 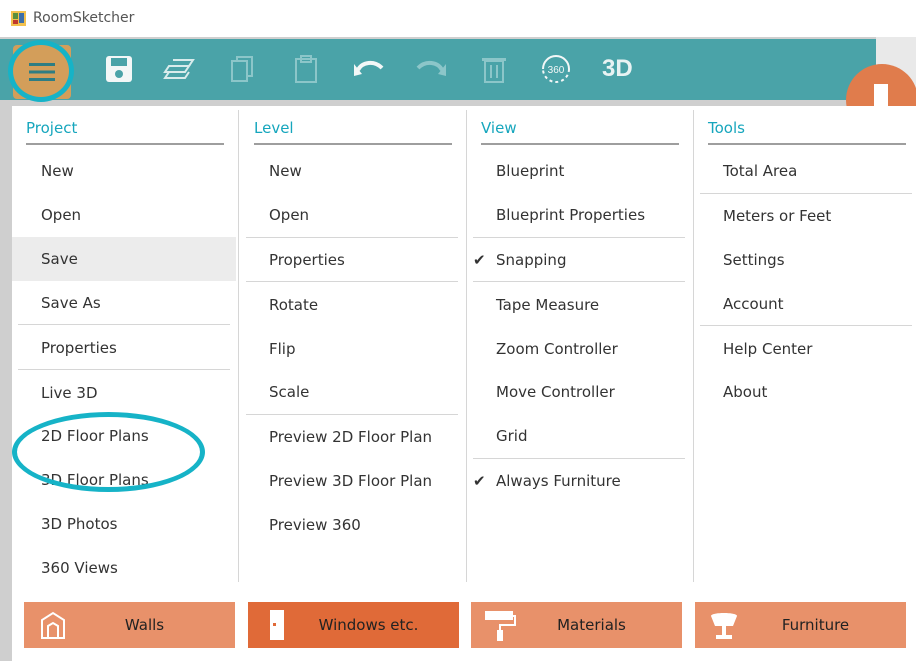 What do you see at coordinates (124, 568) in the screenshot?
I see `menu-item-project-360-views: 360 Views` at bounding box center [124, 568].